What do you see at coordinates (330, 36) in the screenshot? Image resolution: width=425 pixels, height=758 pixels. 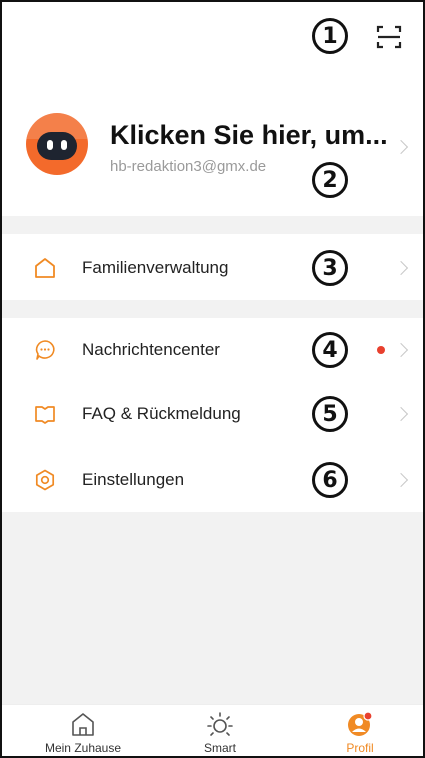 I see `annotation-marker-1: 1` at bounding box center [330, 36].